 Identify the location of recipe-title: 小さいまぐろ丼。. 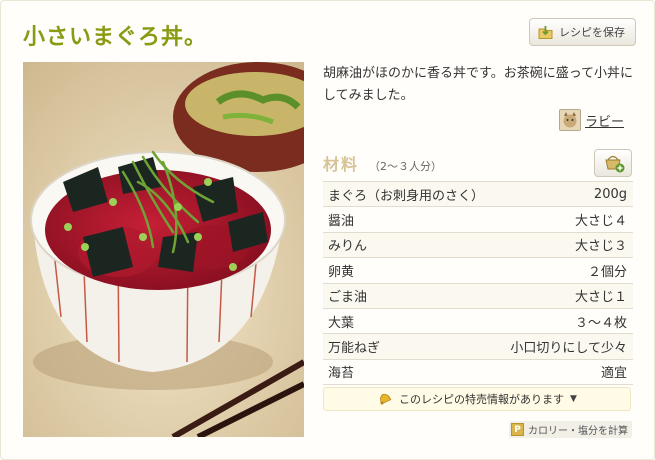
(115, 37).